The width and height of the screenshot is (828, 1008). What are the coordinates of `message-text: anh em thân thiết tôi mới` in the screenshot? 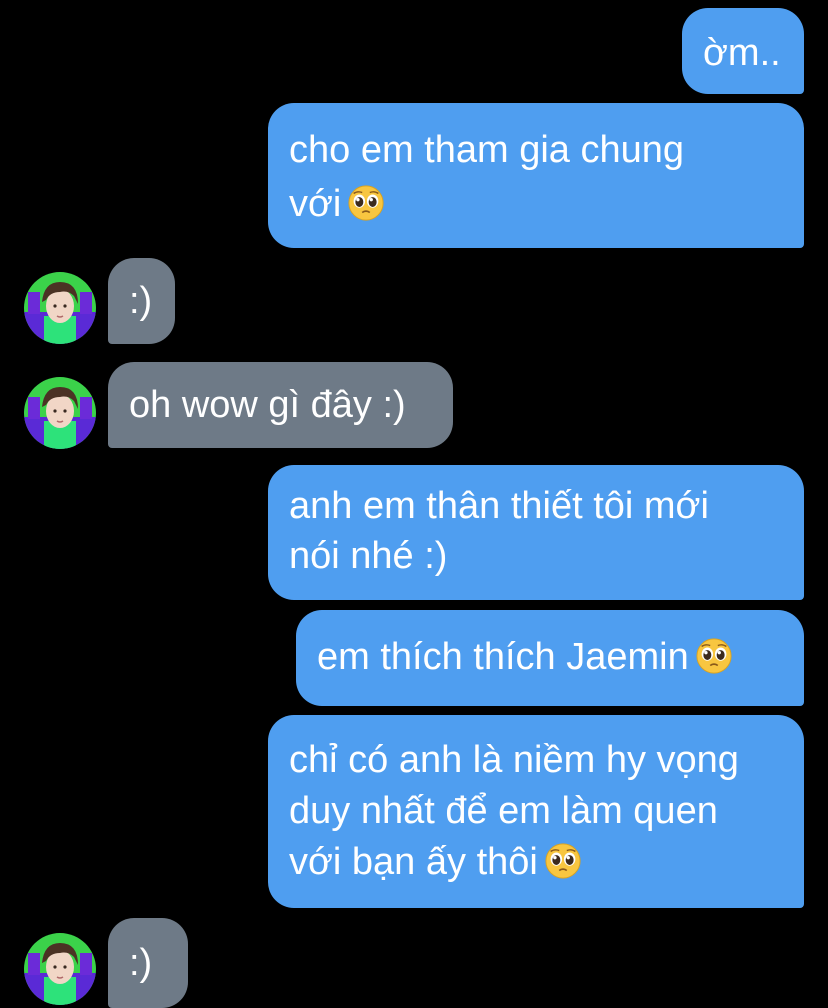 It's located at (499, 506).